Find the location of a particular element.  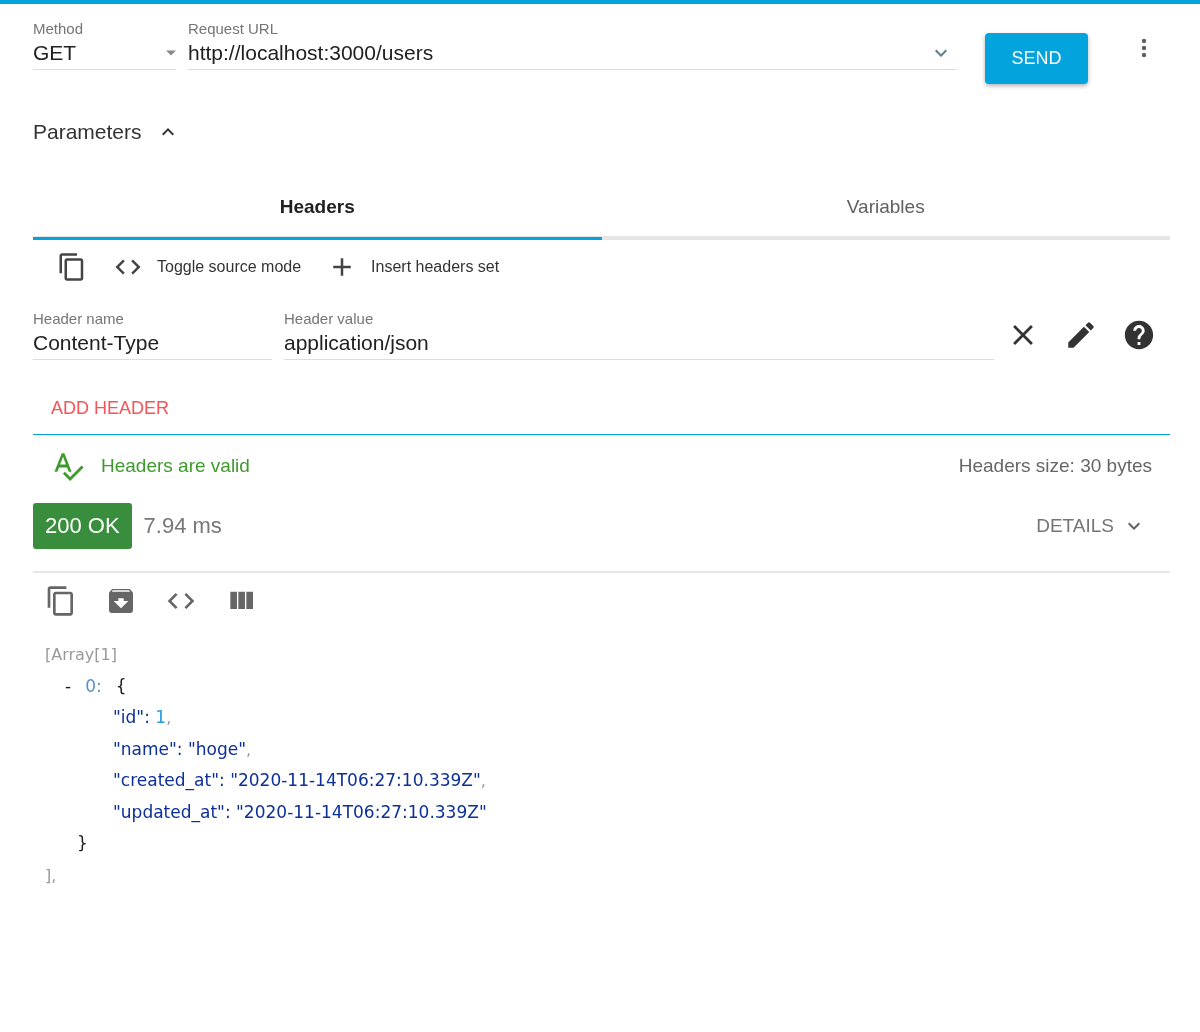

tab: Headers is located at coordinates (317, 211).